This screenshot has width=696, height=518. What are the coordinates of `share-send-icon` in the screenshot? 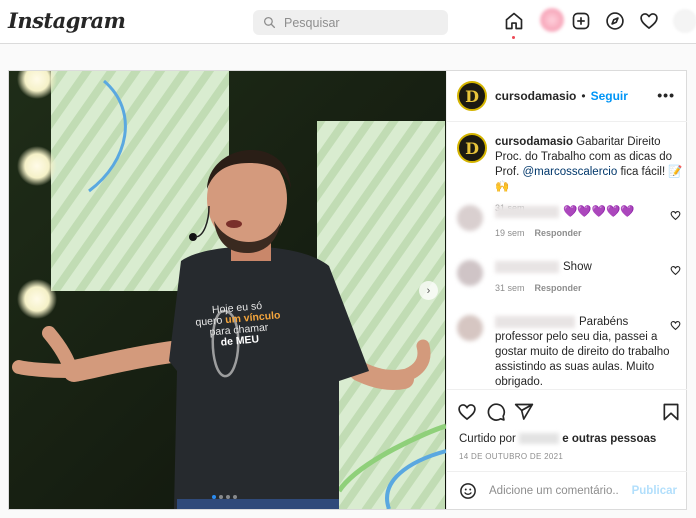 It's located at (524, 412).